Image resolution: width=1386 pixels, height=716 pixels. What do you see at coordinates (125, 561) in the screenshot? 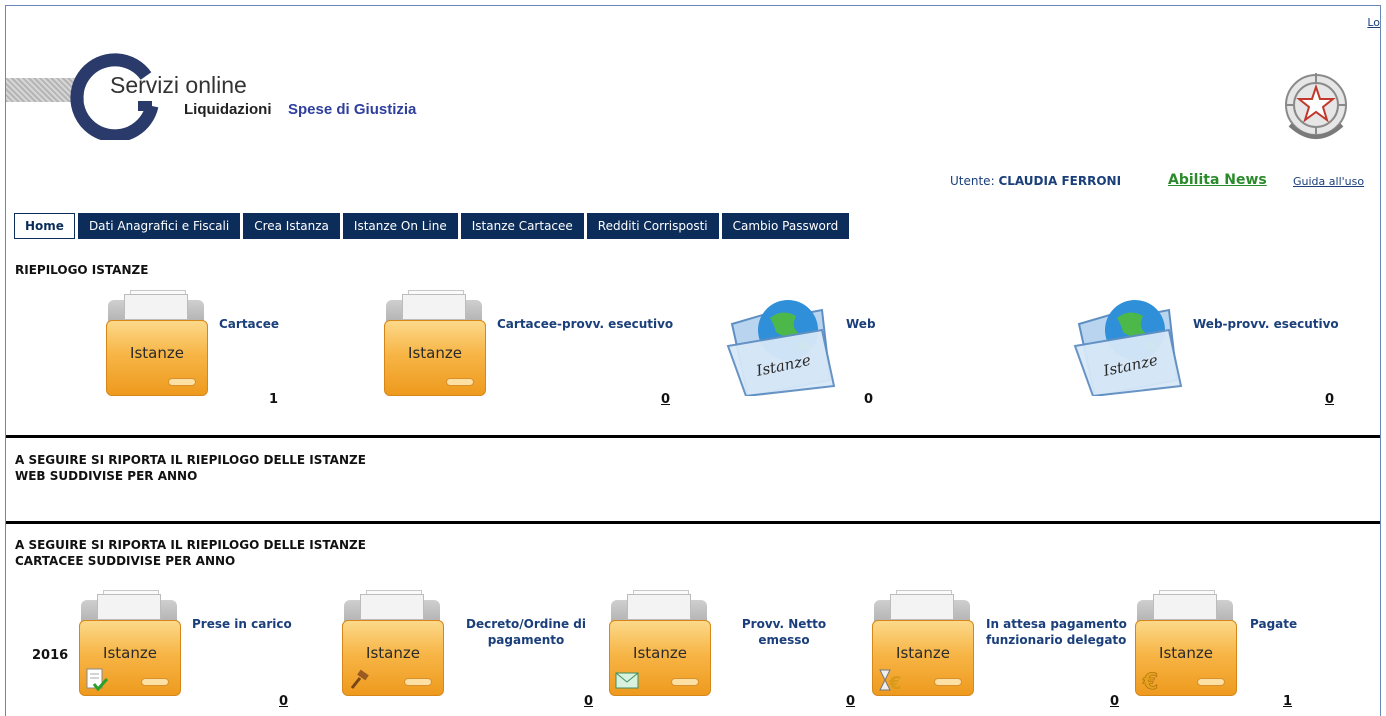
I see `cartacee-section-line2: CARTACEE SUDDIVISE PER ANNO` at bounding box center [125, 561].